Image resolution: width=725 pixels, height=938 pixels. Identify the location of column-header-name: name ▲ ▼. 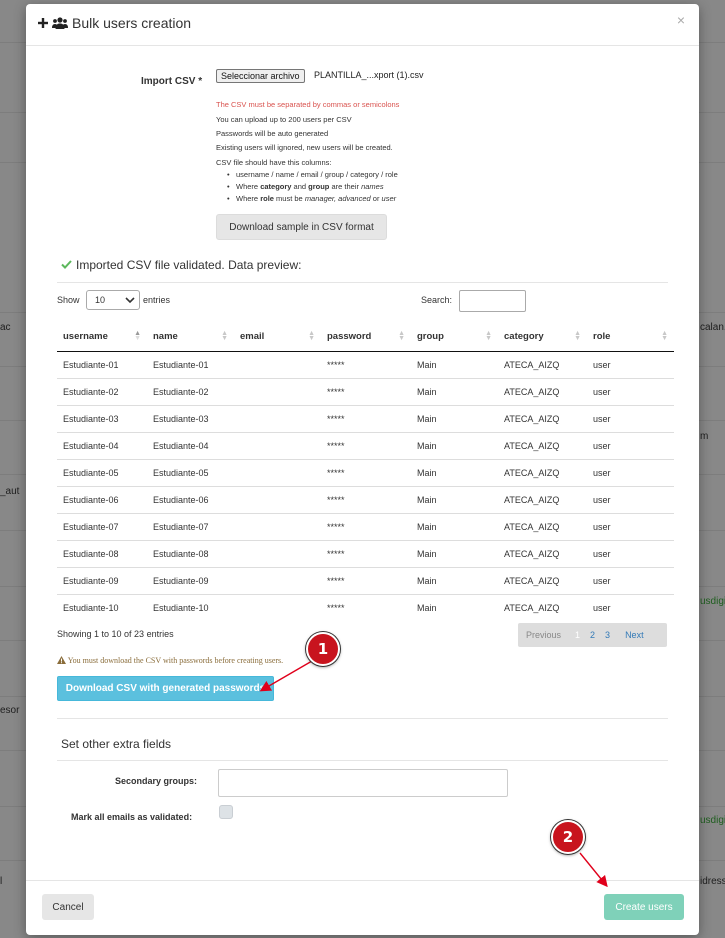
(190, 337).